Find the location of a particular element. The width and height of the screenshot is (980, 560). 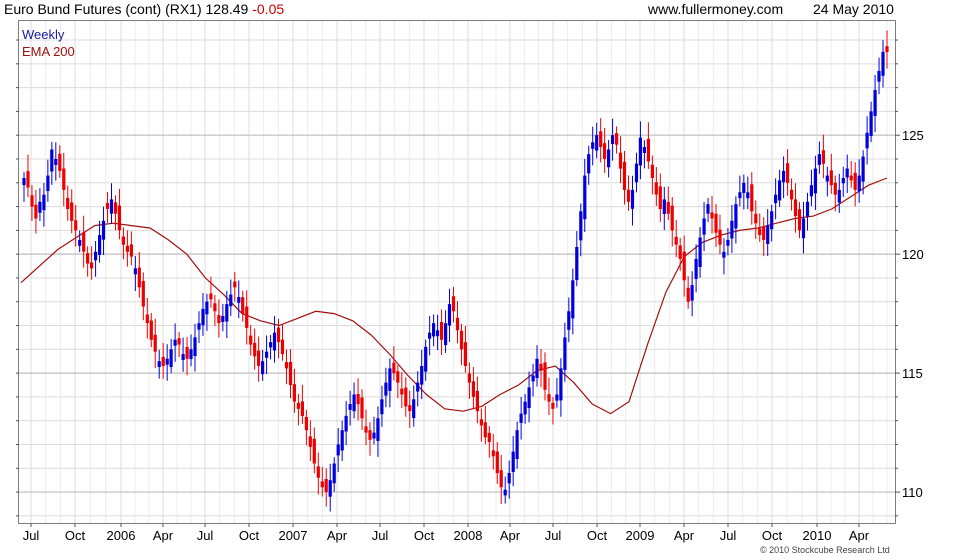

x-tick-label: 2009 is located at coordinates (640, 535).